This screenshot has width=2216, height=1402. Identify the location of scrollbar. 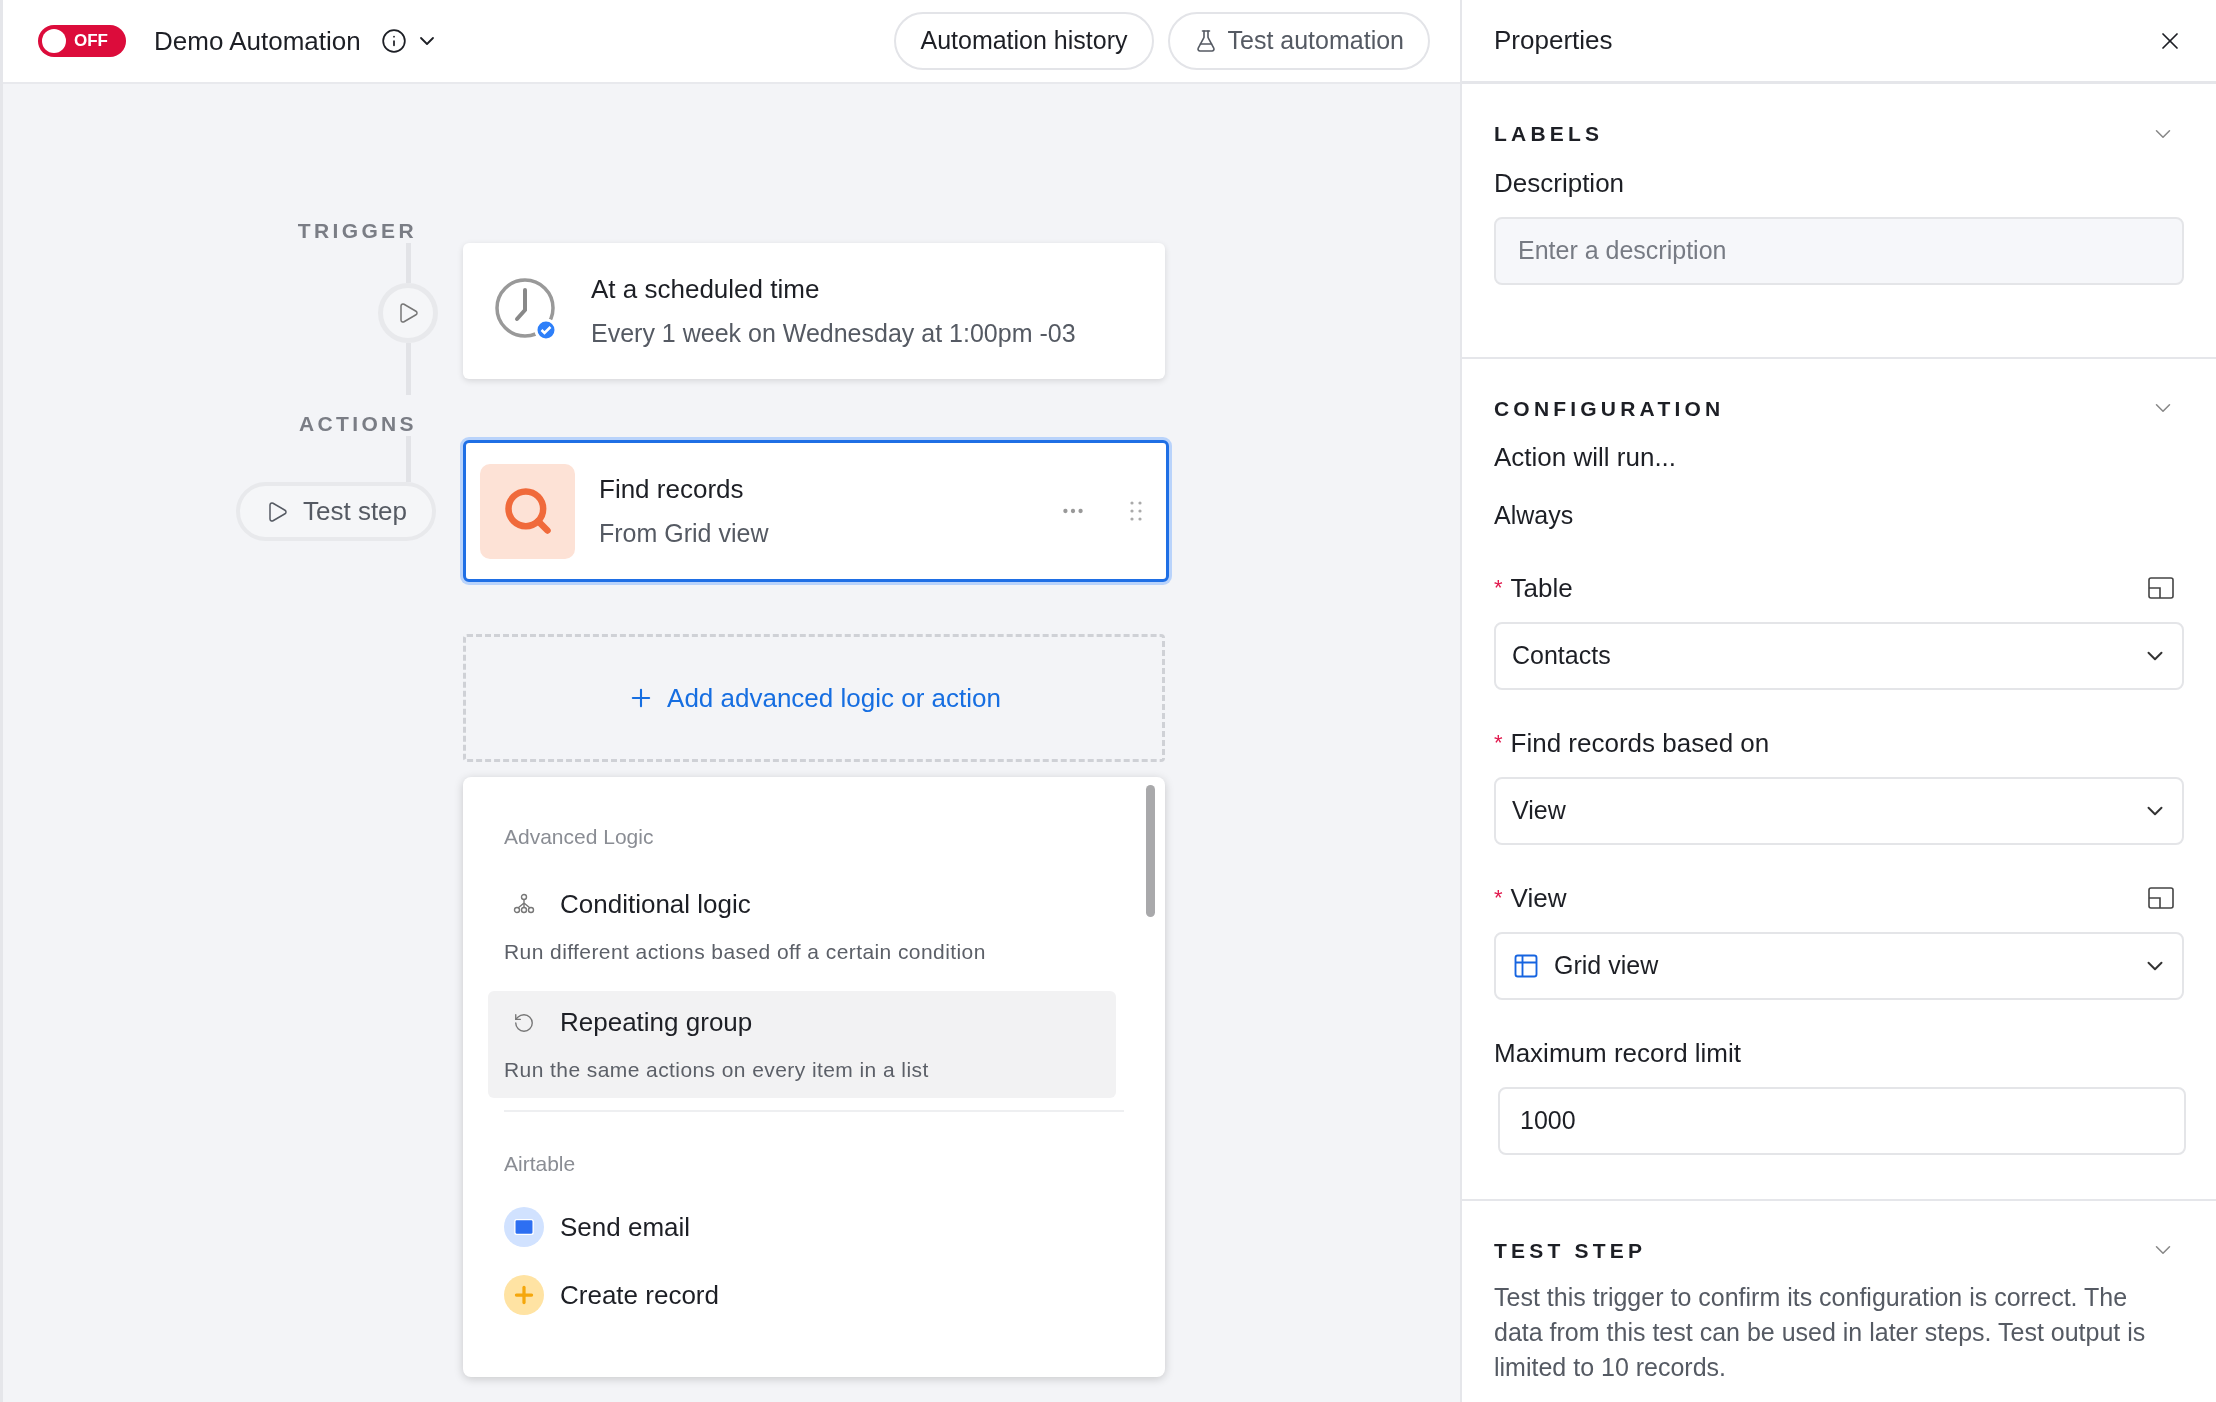
(1150, 851).